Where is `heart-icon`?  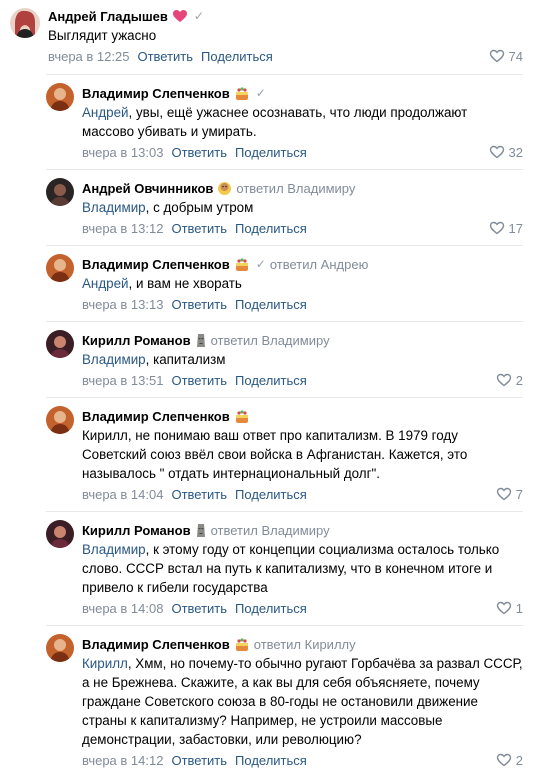
heart-icon is located at coordinates (180, 16).